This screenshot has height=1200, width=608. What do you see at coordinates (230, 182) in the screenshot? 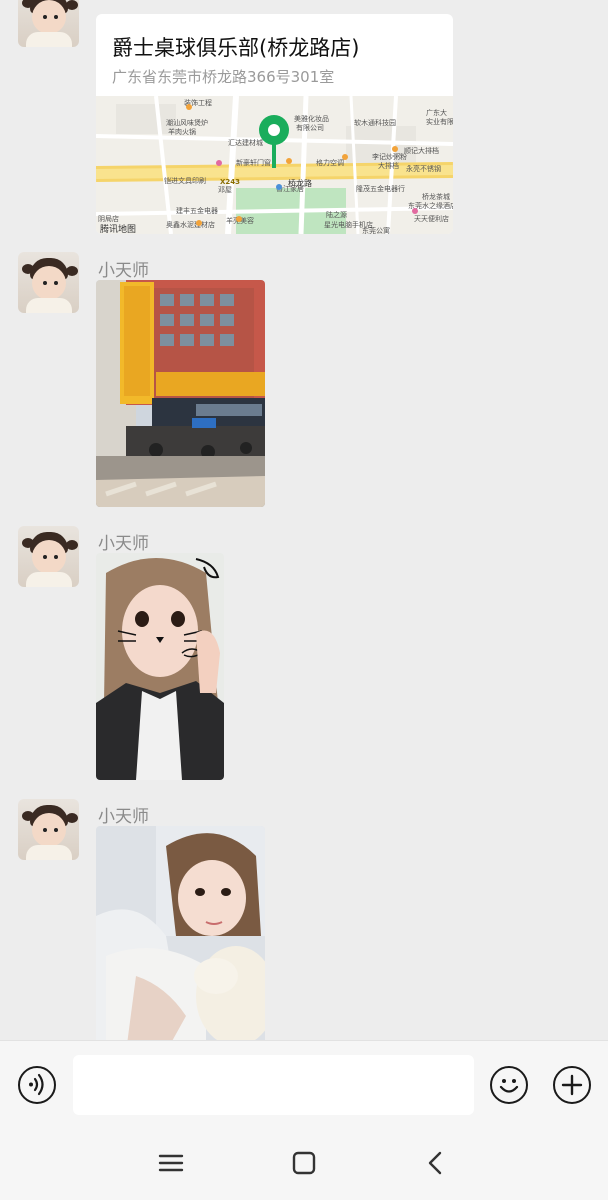
I see `highway-label: X243` at bounding box center [230, 182].